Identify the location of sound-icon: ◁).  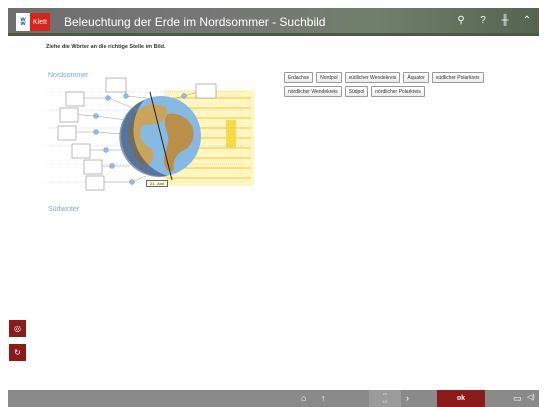
(531, 397).